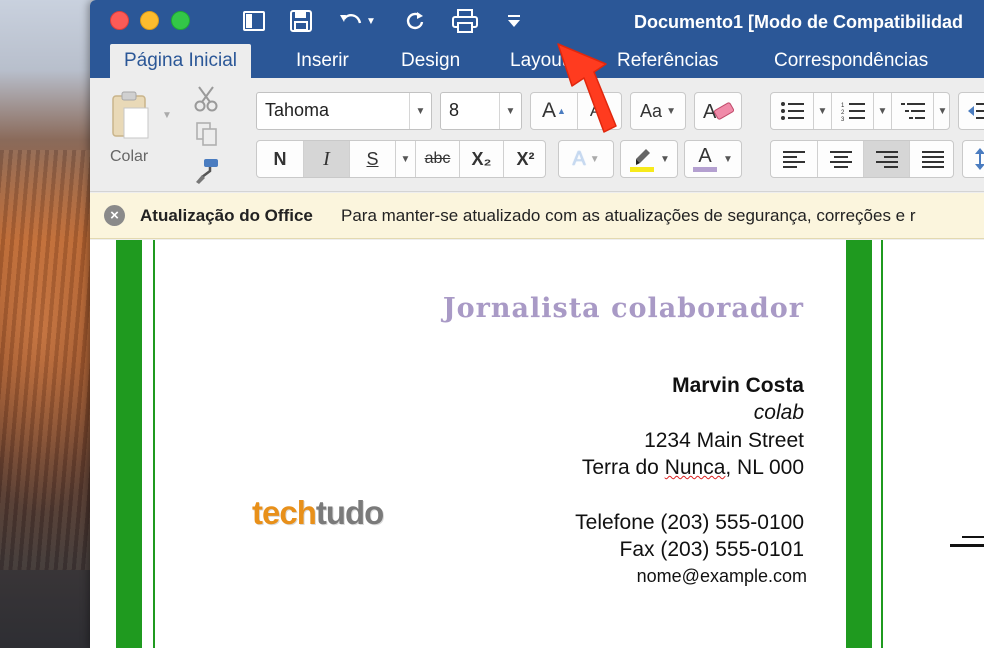 Image resolution: width=984 pixels, height=648 pixels. What do you see at coordinates (301, 21) in the screenshot?
I see `save-icon` at bounding box center [301, 21].